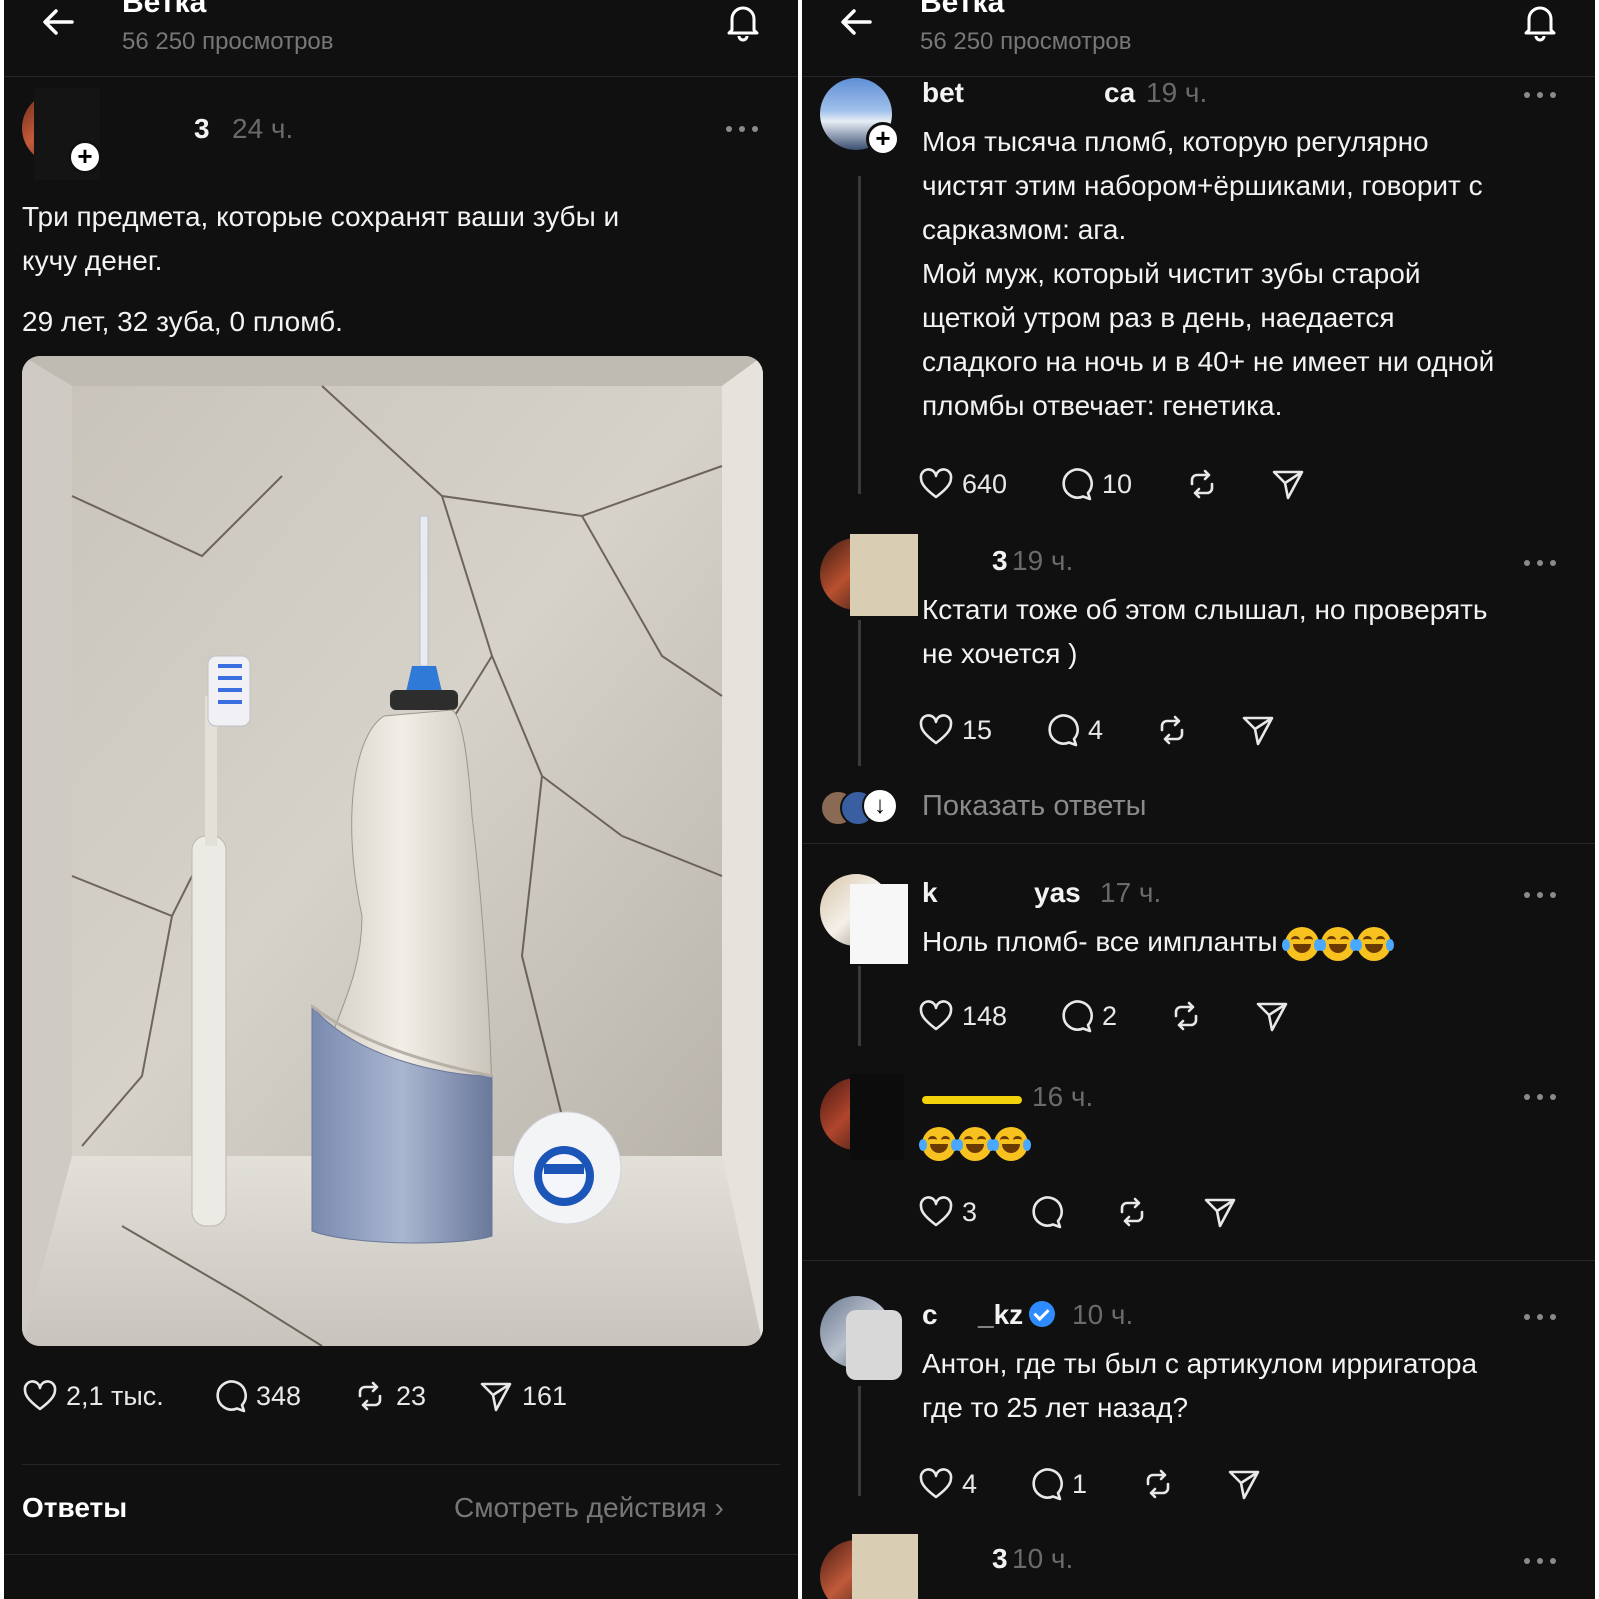 The image size is (1599, 1599). I want to click on commenter-username-end: _kz, so click(1017, 1315).